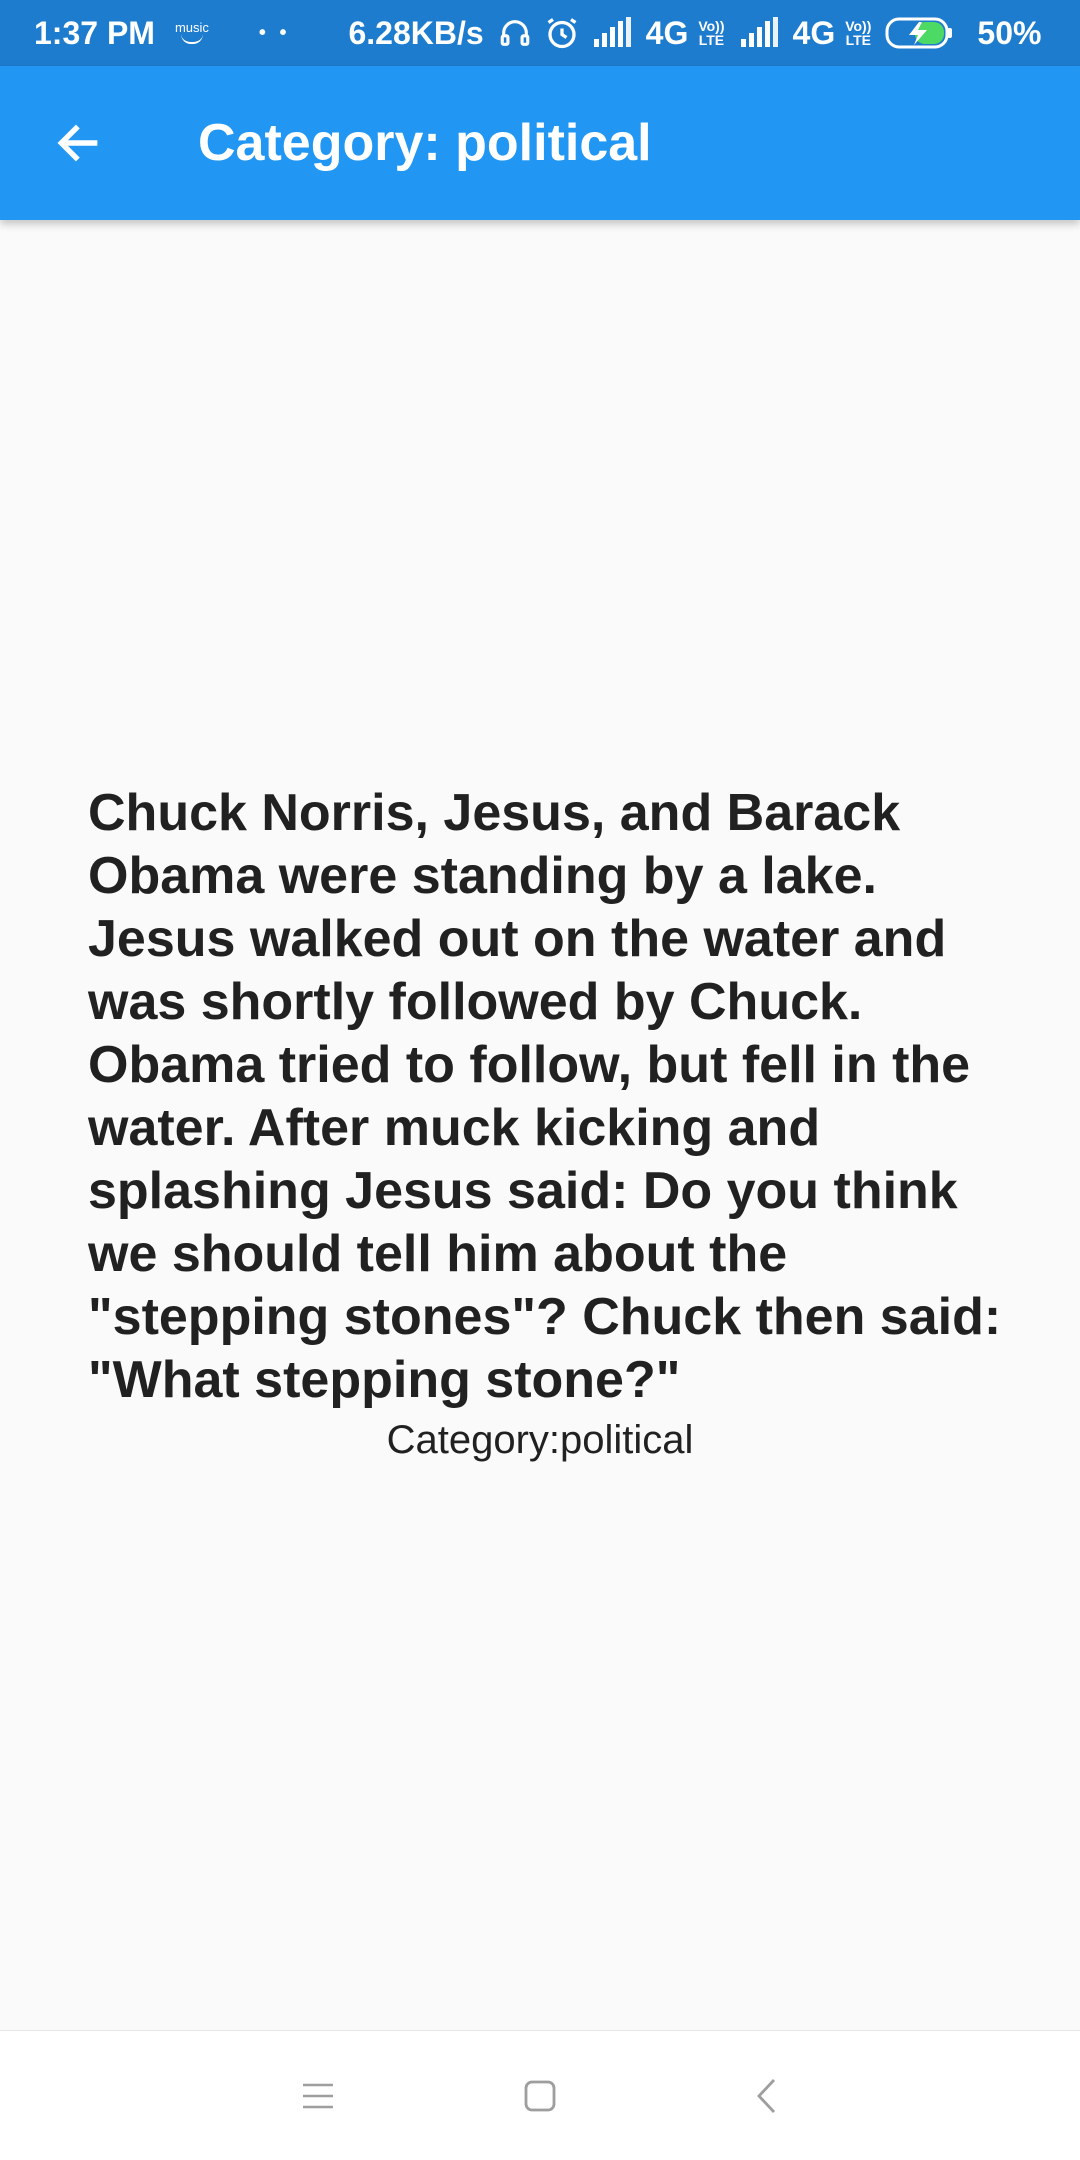 The width and height of the screenshot is (1080, 2160). Describe the element at coordinates (94, 32) in the screenshot. I see `status-time: 1:37 PM` at that location.